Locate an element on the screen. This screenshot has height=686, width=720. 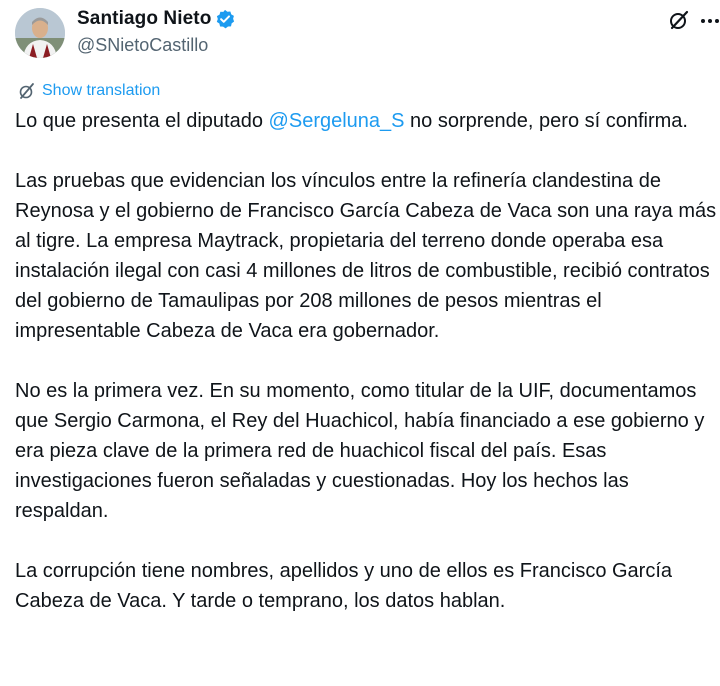
tweet-text-intro-end: no sorprende, pero sí confirma. is located at coordinates (546, 121).